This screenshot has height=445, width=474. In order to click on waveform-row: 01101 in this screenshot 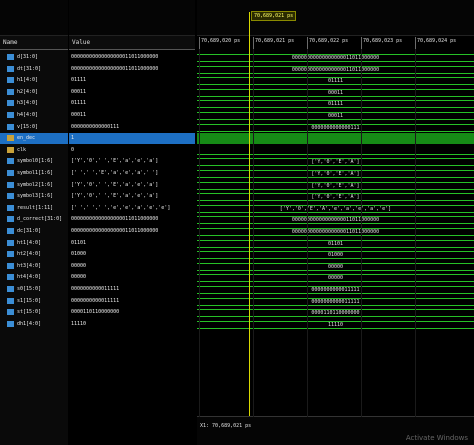, I will do `click(335, 243)`.